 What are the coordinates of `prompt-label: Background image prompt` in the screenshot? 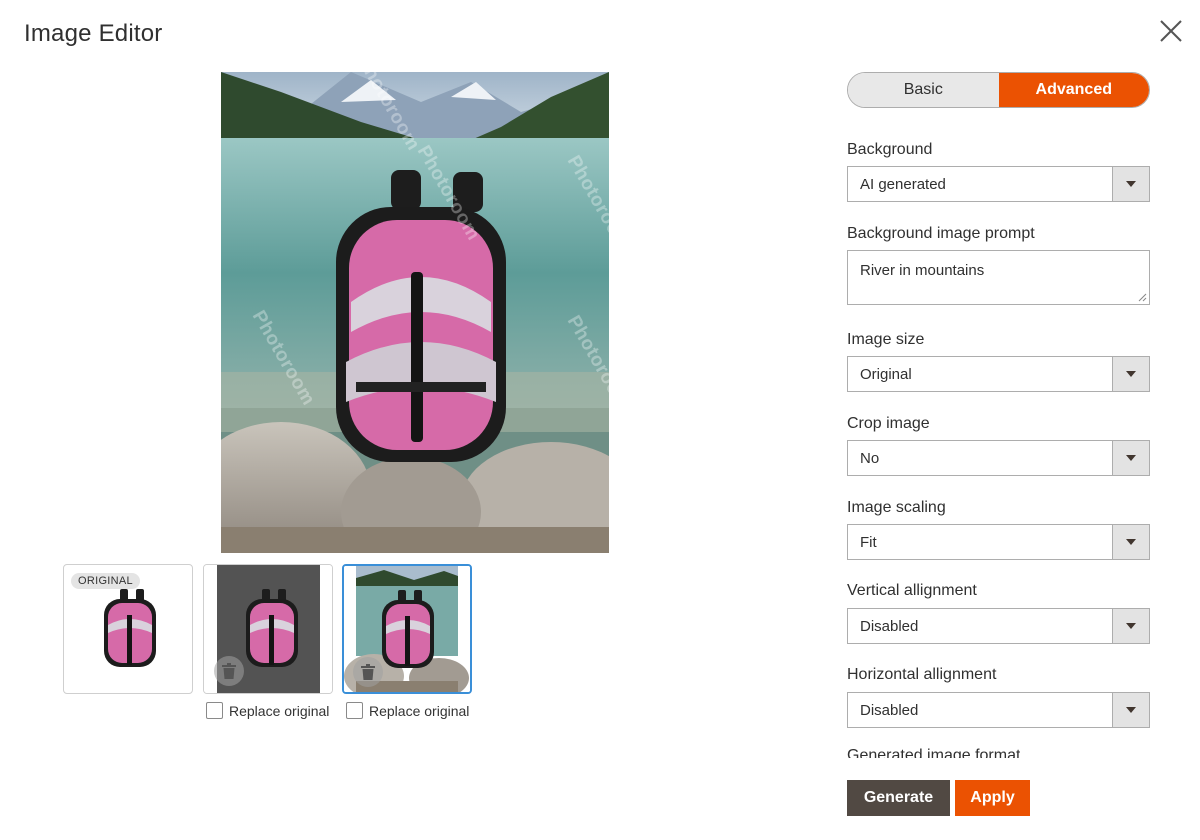 It's located at (941, 233).